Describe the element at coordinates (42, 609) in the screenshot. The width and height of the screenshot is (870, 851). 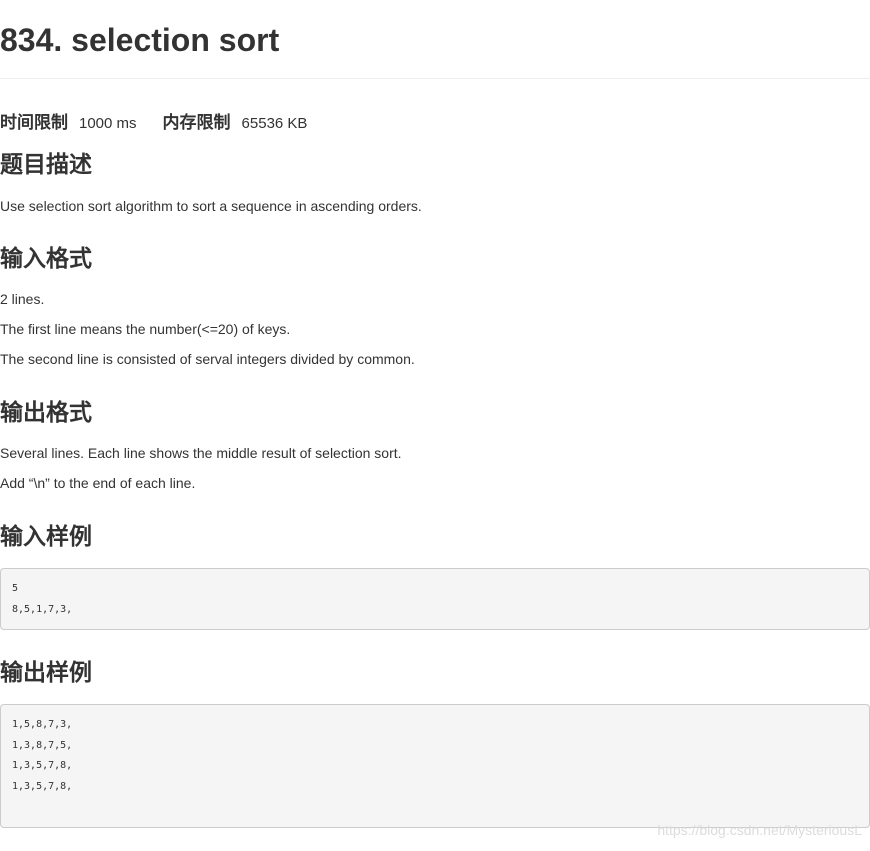
I see `code-line: 8,5,1,7,3,` at that location.